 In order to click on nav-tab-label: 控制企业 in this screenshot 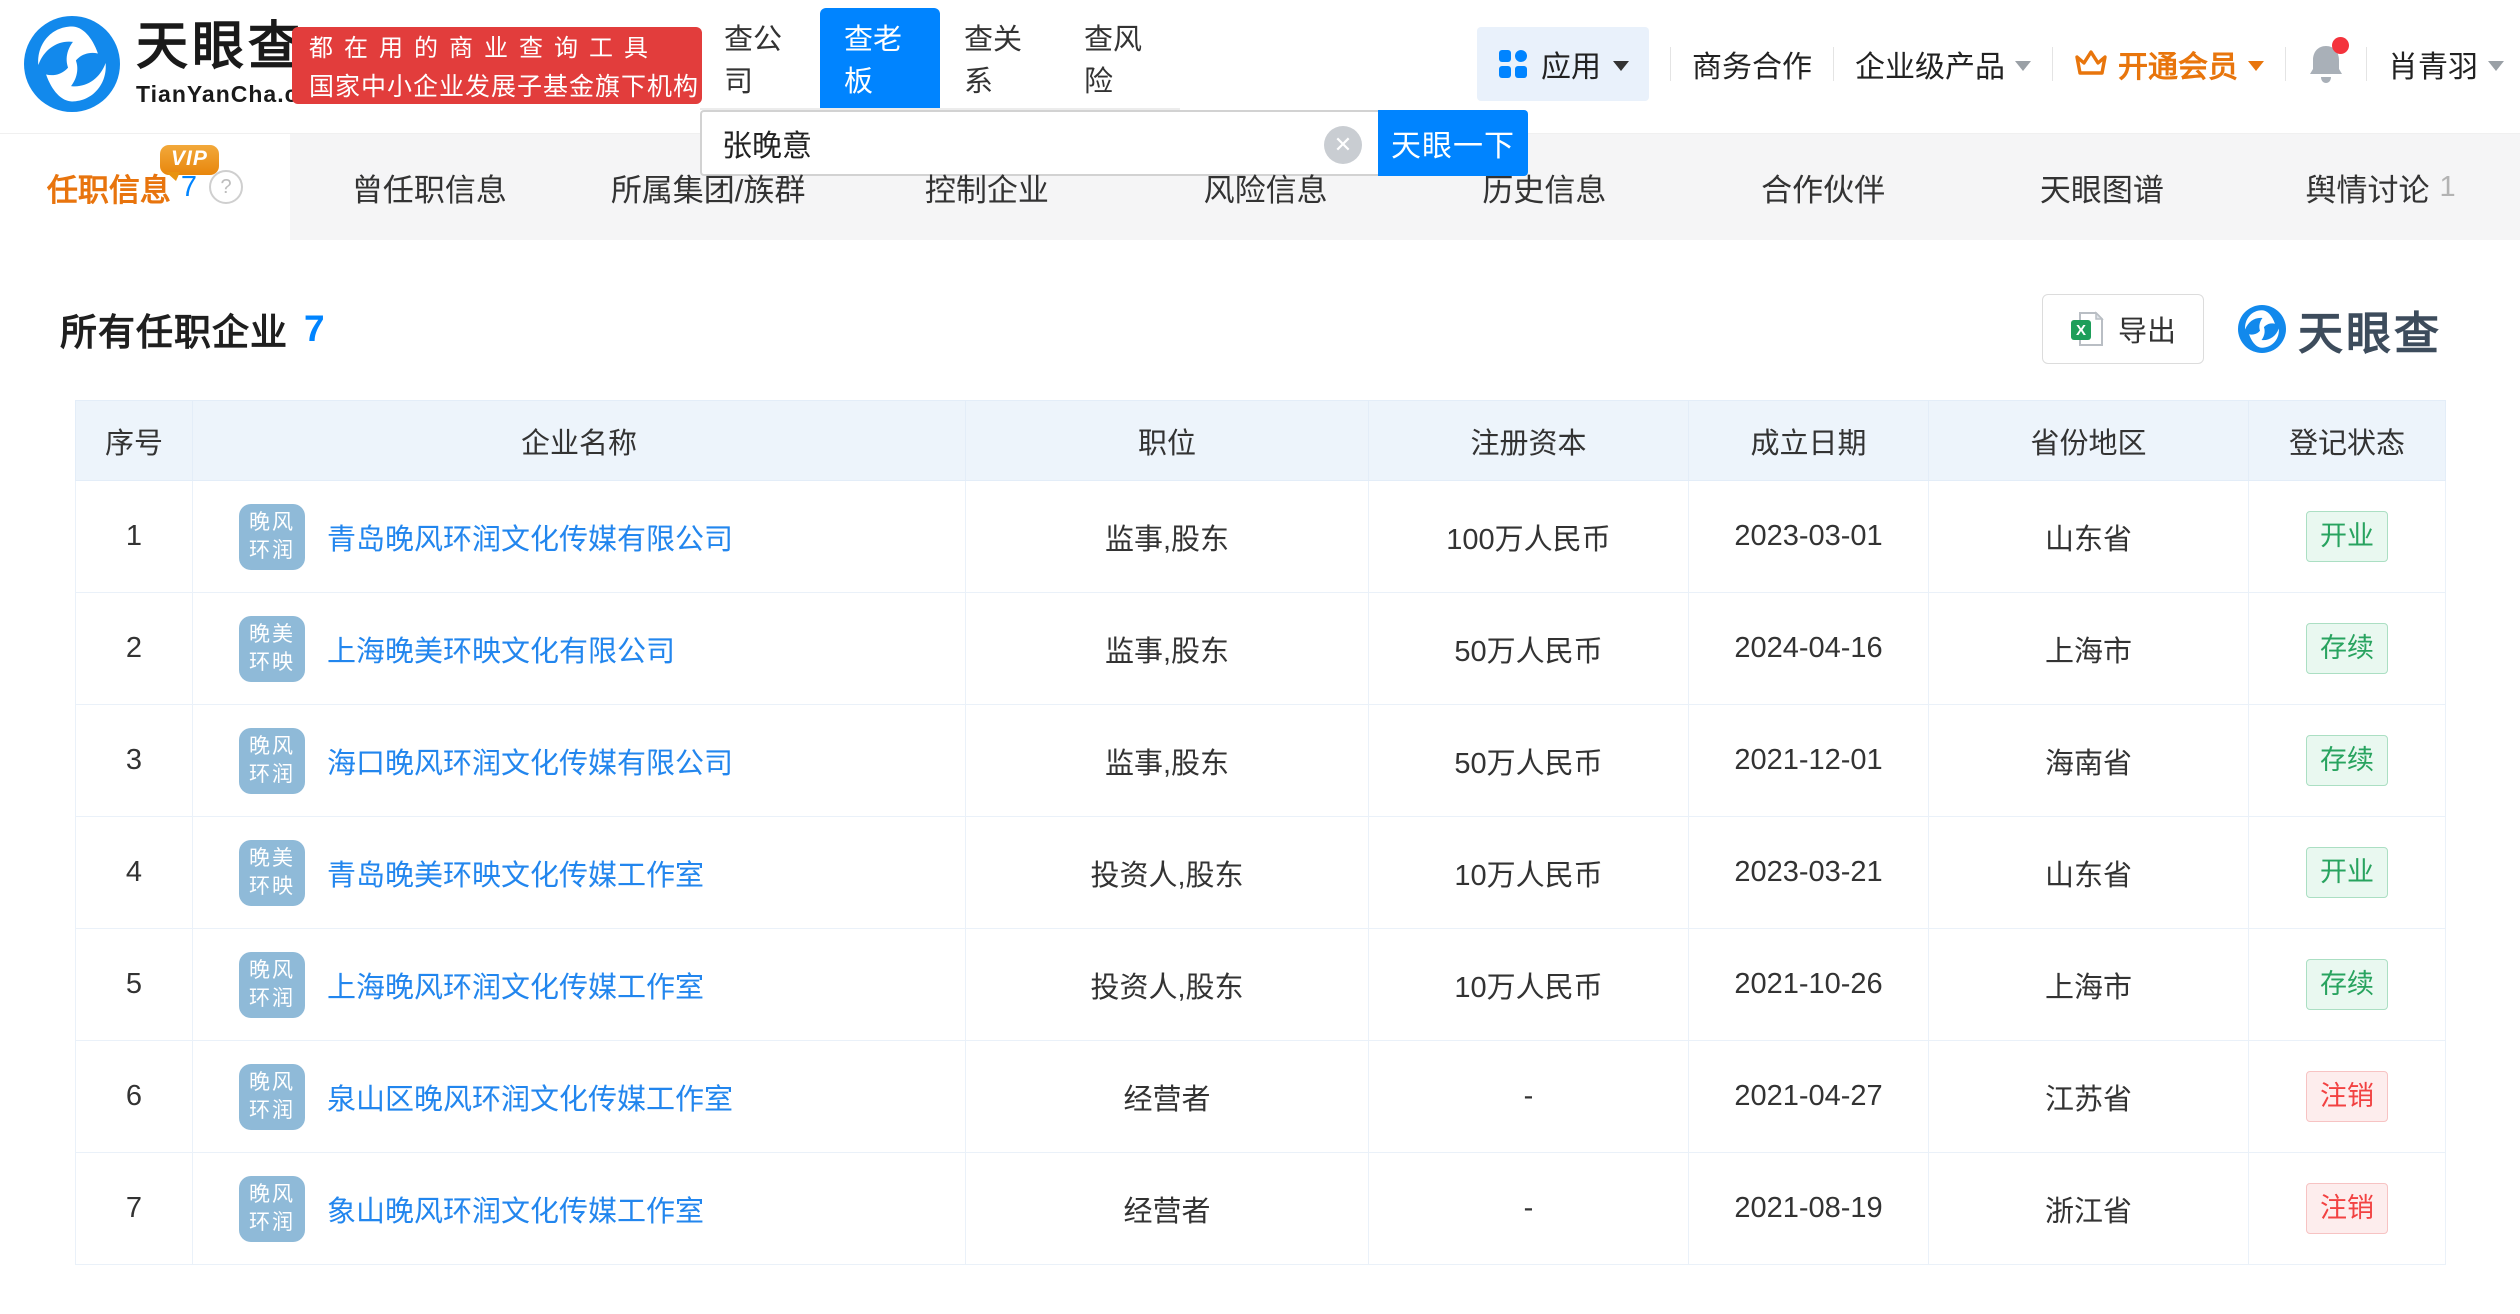, I will do `click(986, 190)`.